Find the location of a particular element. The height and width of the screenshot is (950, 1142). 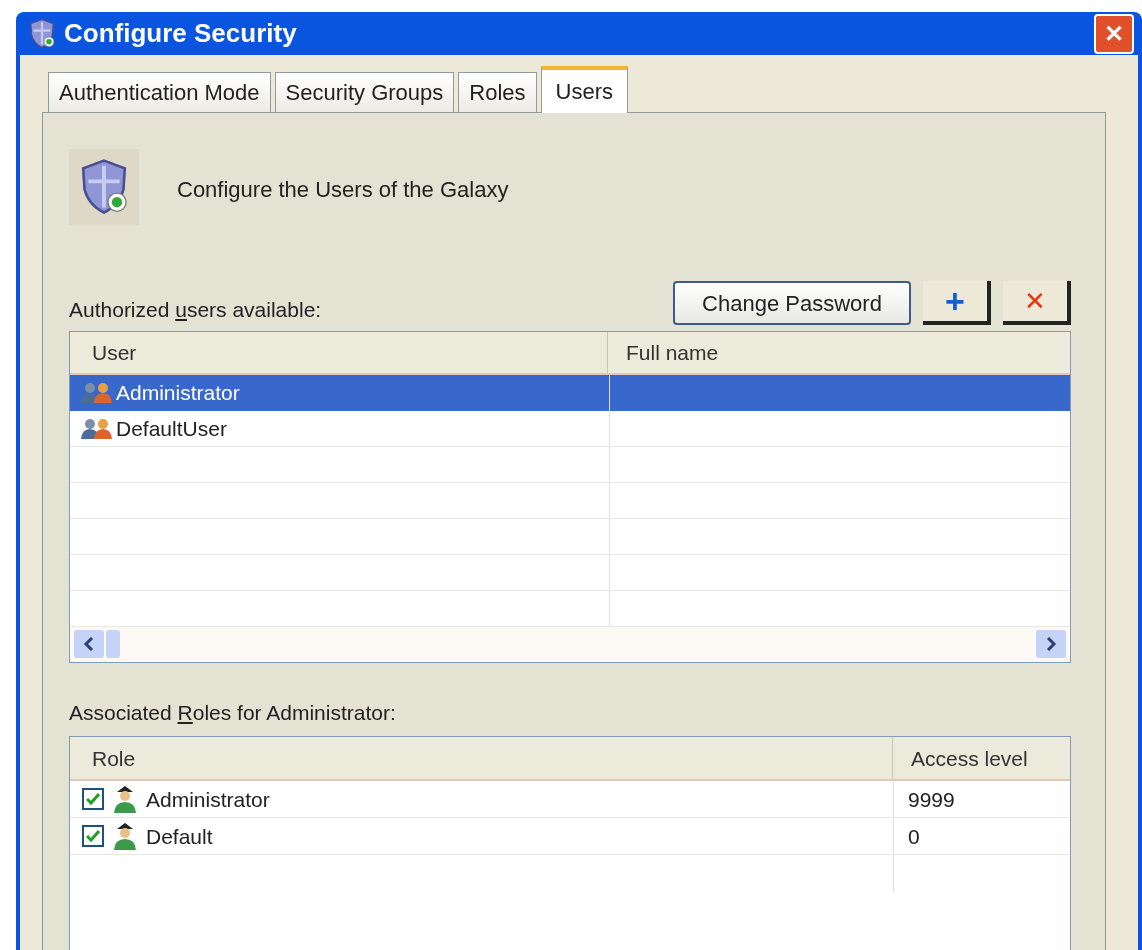

column-header: Access level is located at coordinates (981, 758).